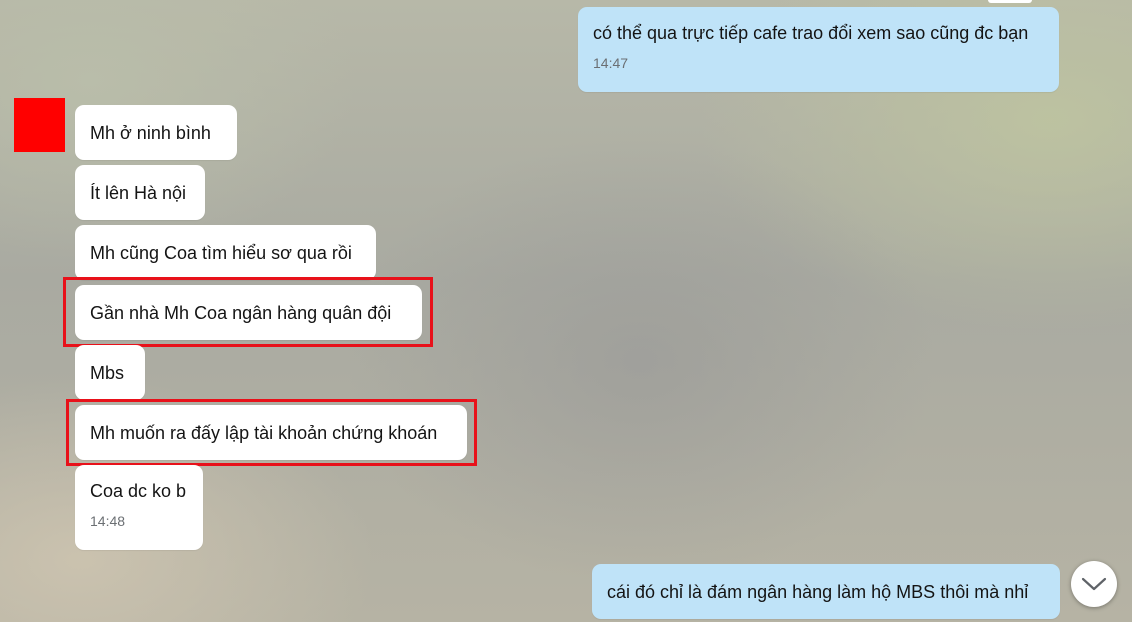 This screenshot has height=622, width=1132. What do you see at coordinates (611, 63) in the screenshot?
I see `message-time: 14:47` at bounding box center [611, 63].